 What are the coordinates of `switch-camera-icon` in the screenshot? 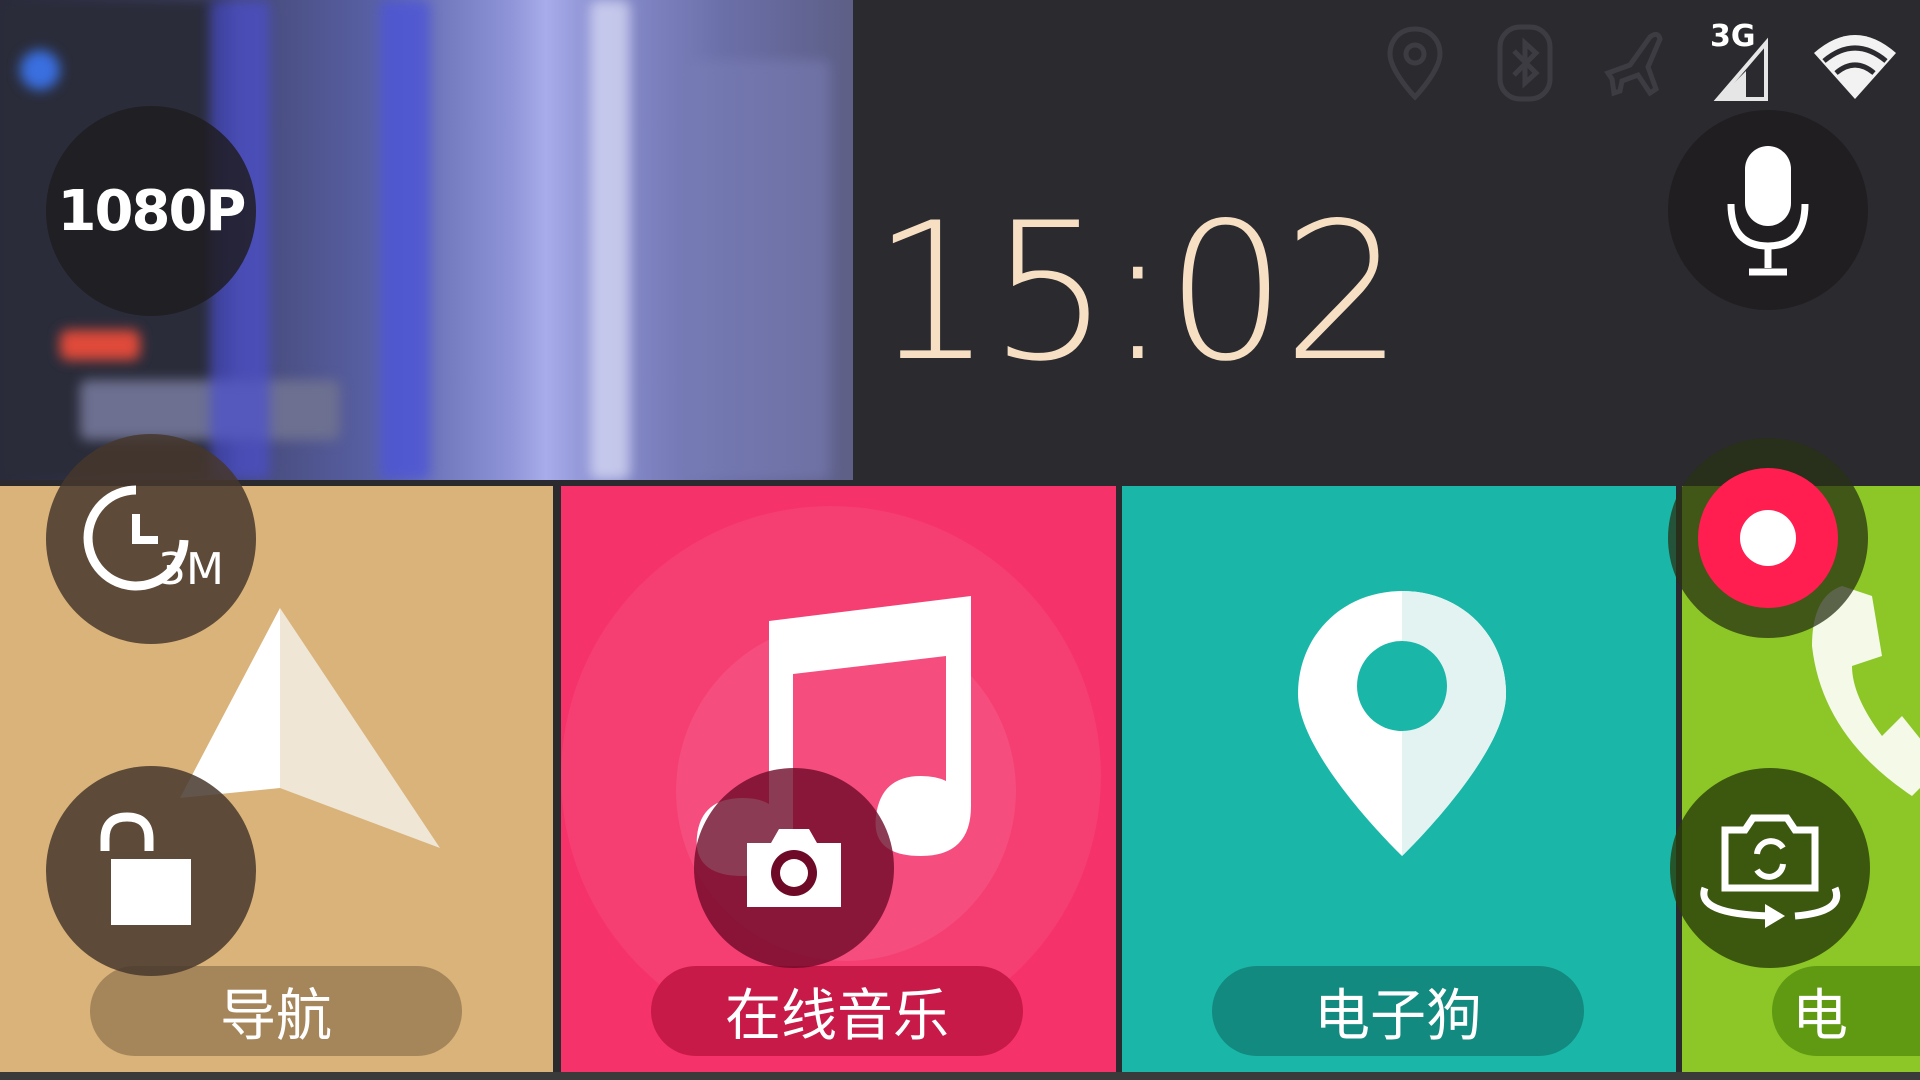 It's located at (1770, 871).